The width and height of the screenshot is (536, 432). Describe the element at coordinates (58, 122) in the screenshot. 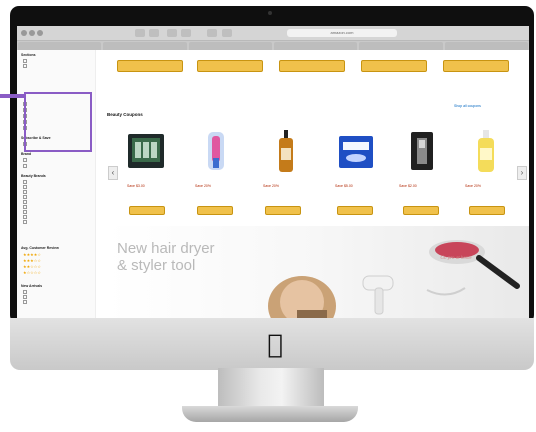

I see `highlight-box` at that location.